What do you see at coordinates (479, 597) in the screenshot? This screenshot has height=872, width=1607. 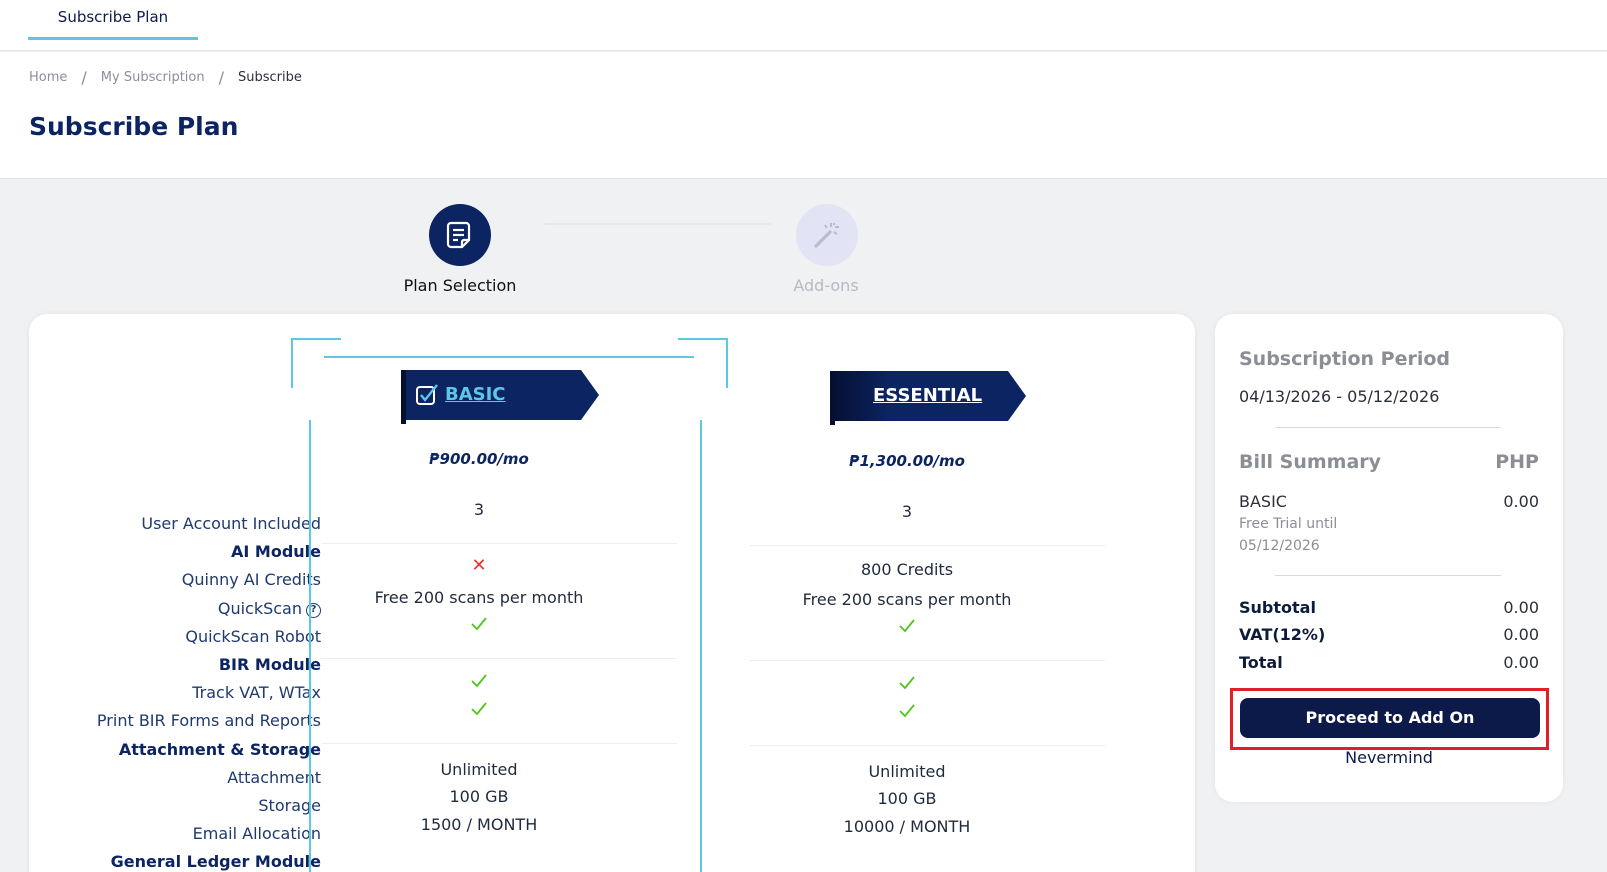 I see `basic-quickscan: Free 200 scans per month` at bounding box center [479, 597].